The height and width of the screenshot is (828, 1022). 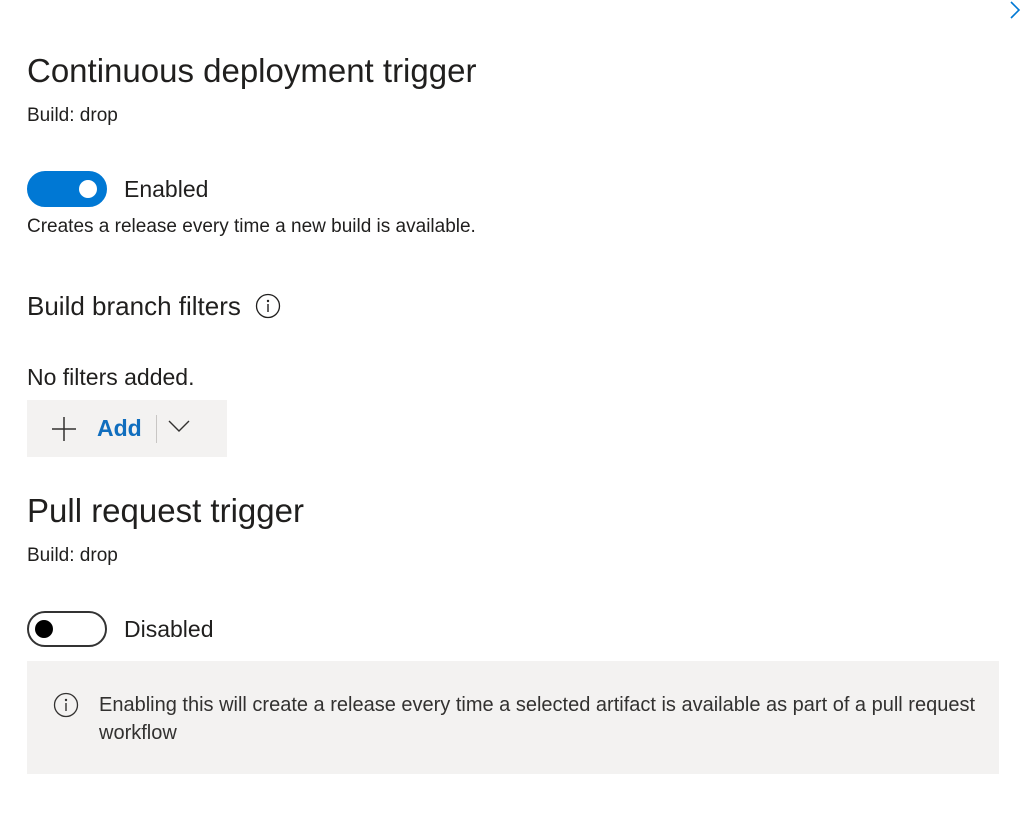 I want to click on branch-filters-title: Build branch filters, so click(x=134, y=306).